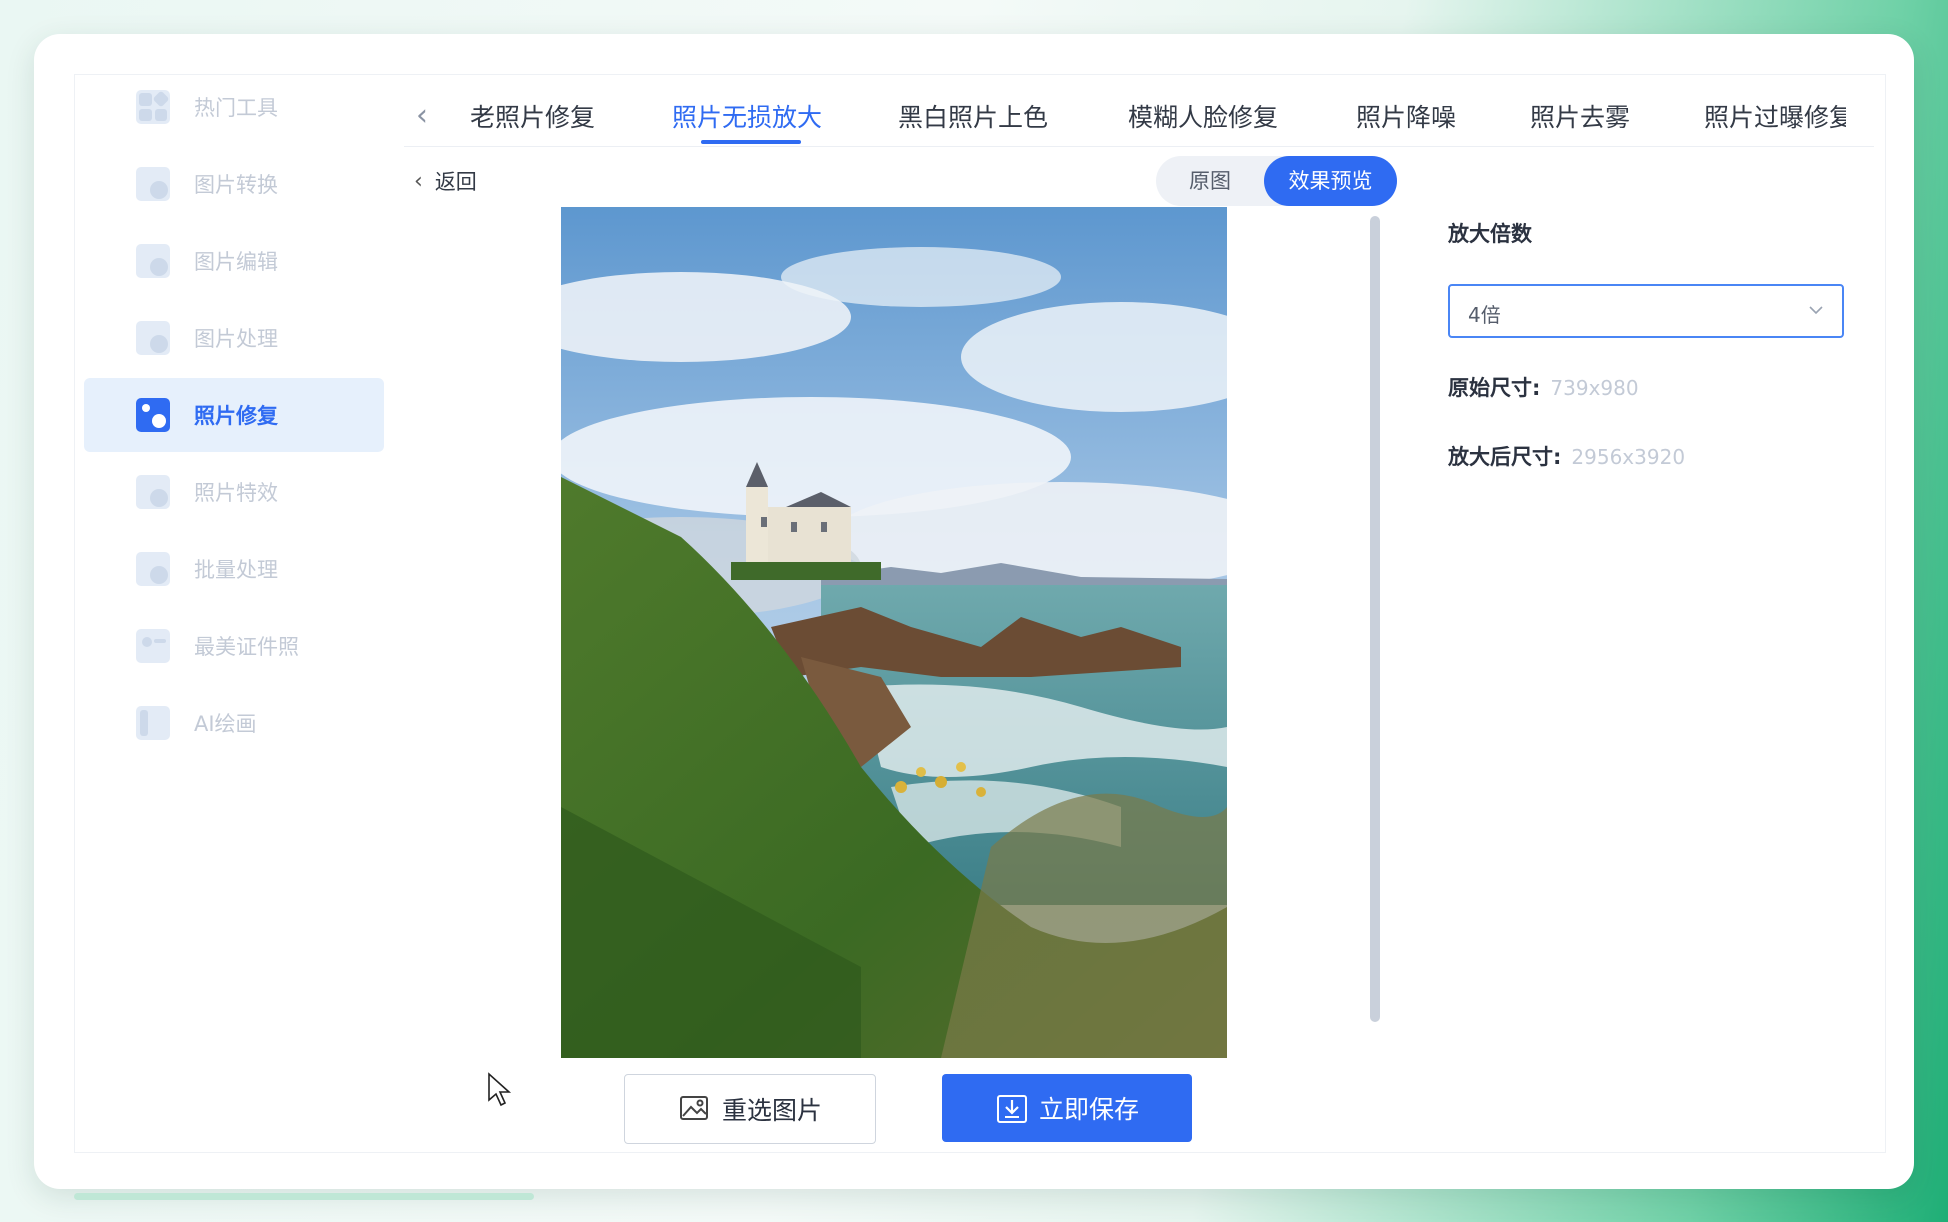 This screenshot has height=1222, width=1948. I want to click on scaled-size-label: 放大后尺寸:, so click(1505, 457).